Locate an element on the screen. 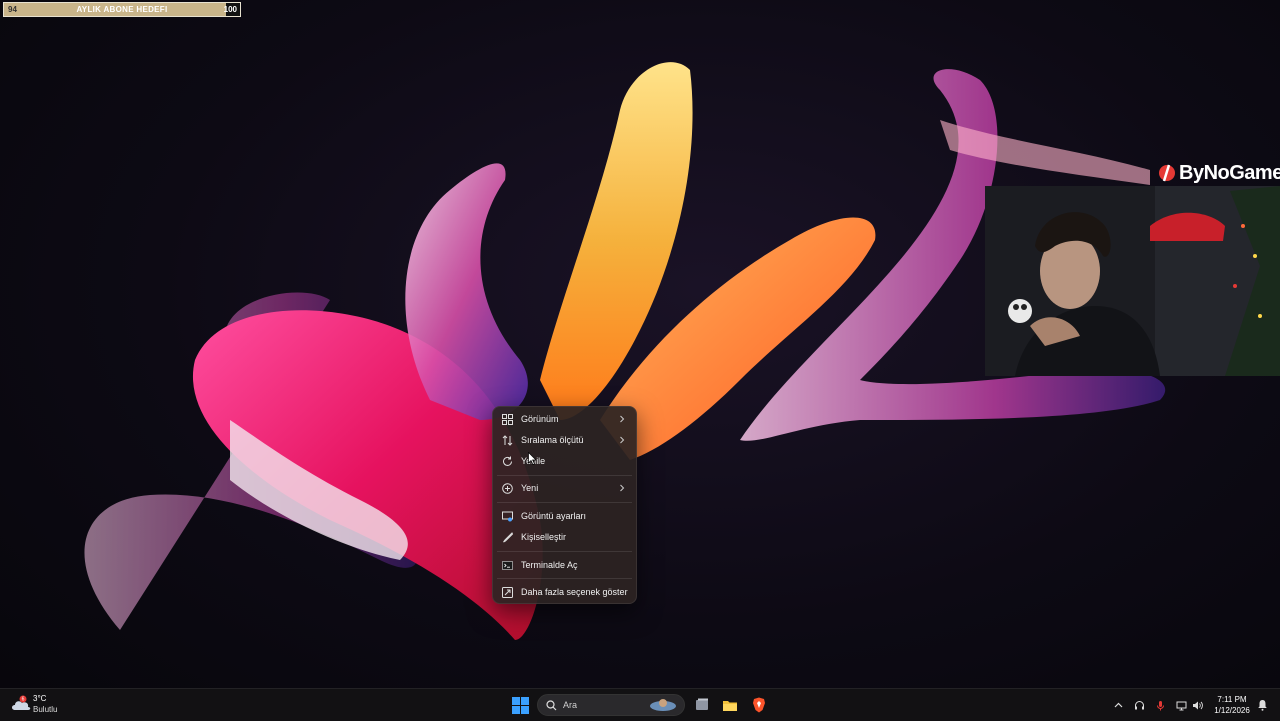  weather-badge: 6 is located at coordinates (23, 700).